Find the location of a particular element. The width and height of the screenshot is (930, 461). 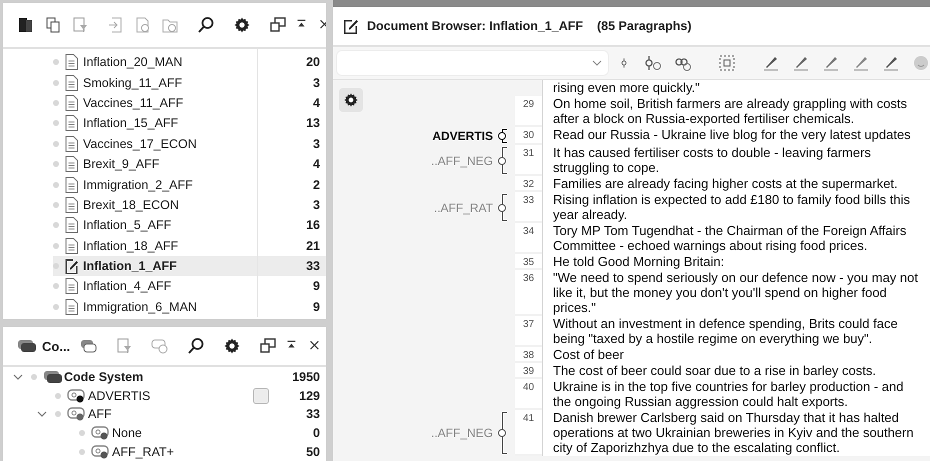

code-pin-icon is located at coordinates (653, 63).